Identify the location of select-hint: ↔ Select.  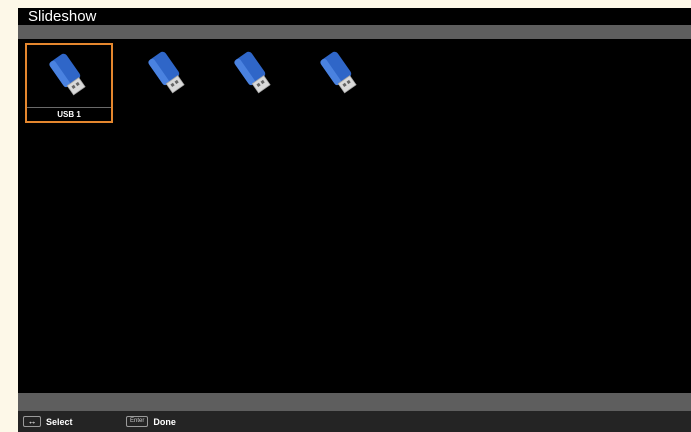
(48, 421).